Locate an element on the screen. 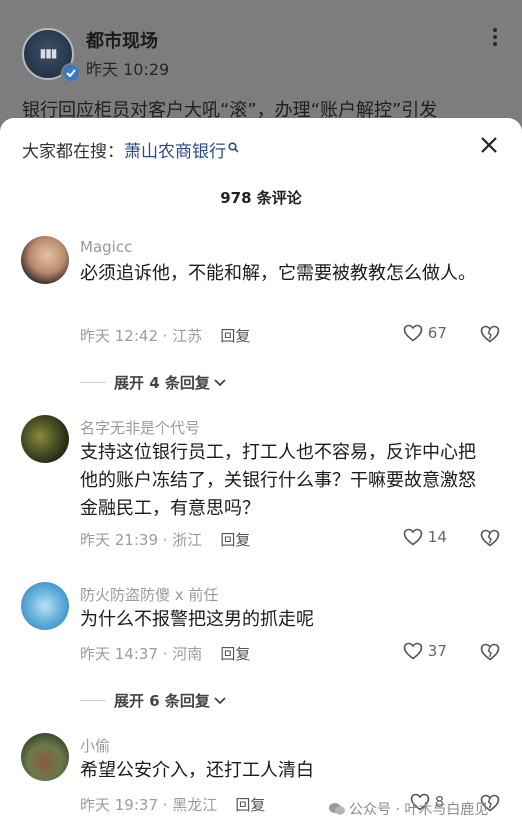 Image resolution: width=522 pixels, height=827 pixels. comment-meta: 昨天 21:39 · 浙江 回复 is located at coordinates (165, 539).